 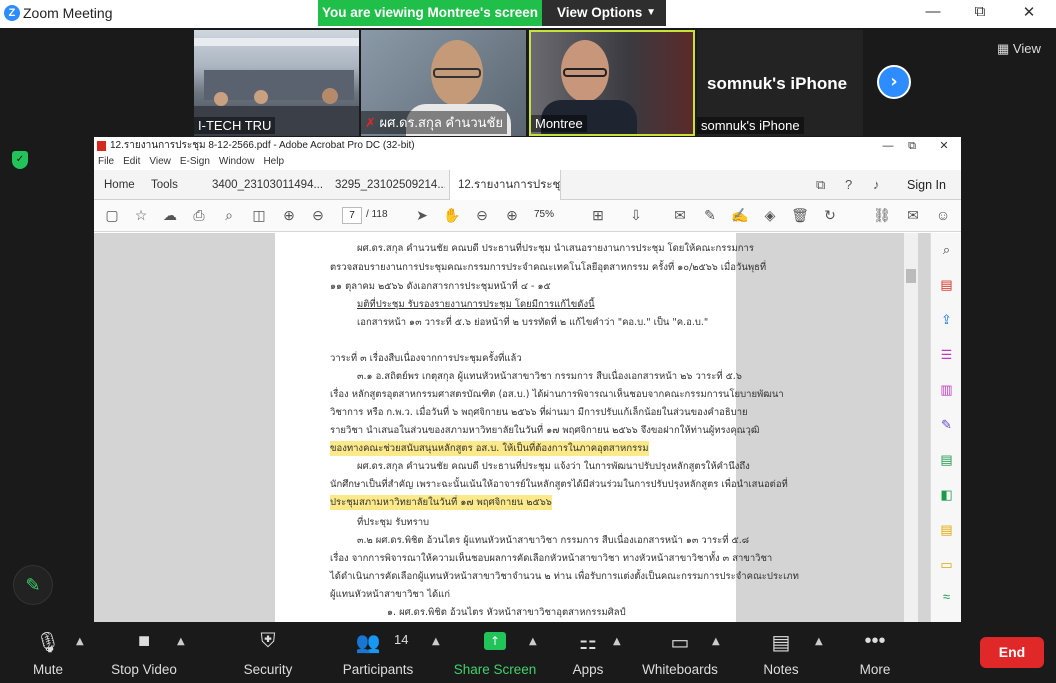 I want to click on security-button: ⛨ Security, so click(x=268, y=652).